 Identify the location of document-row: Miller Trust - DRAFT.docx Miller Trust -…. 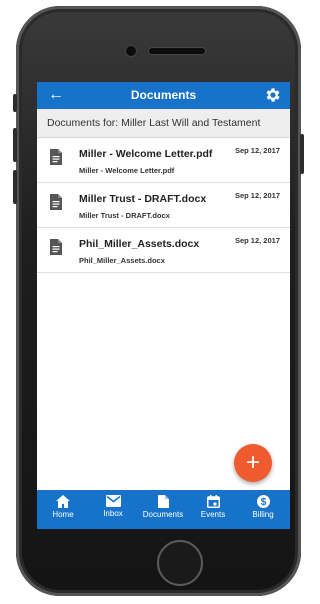
(163, 205).